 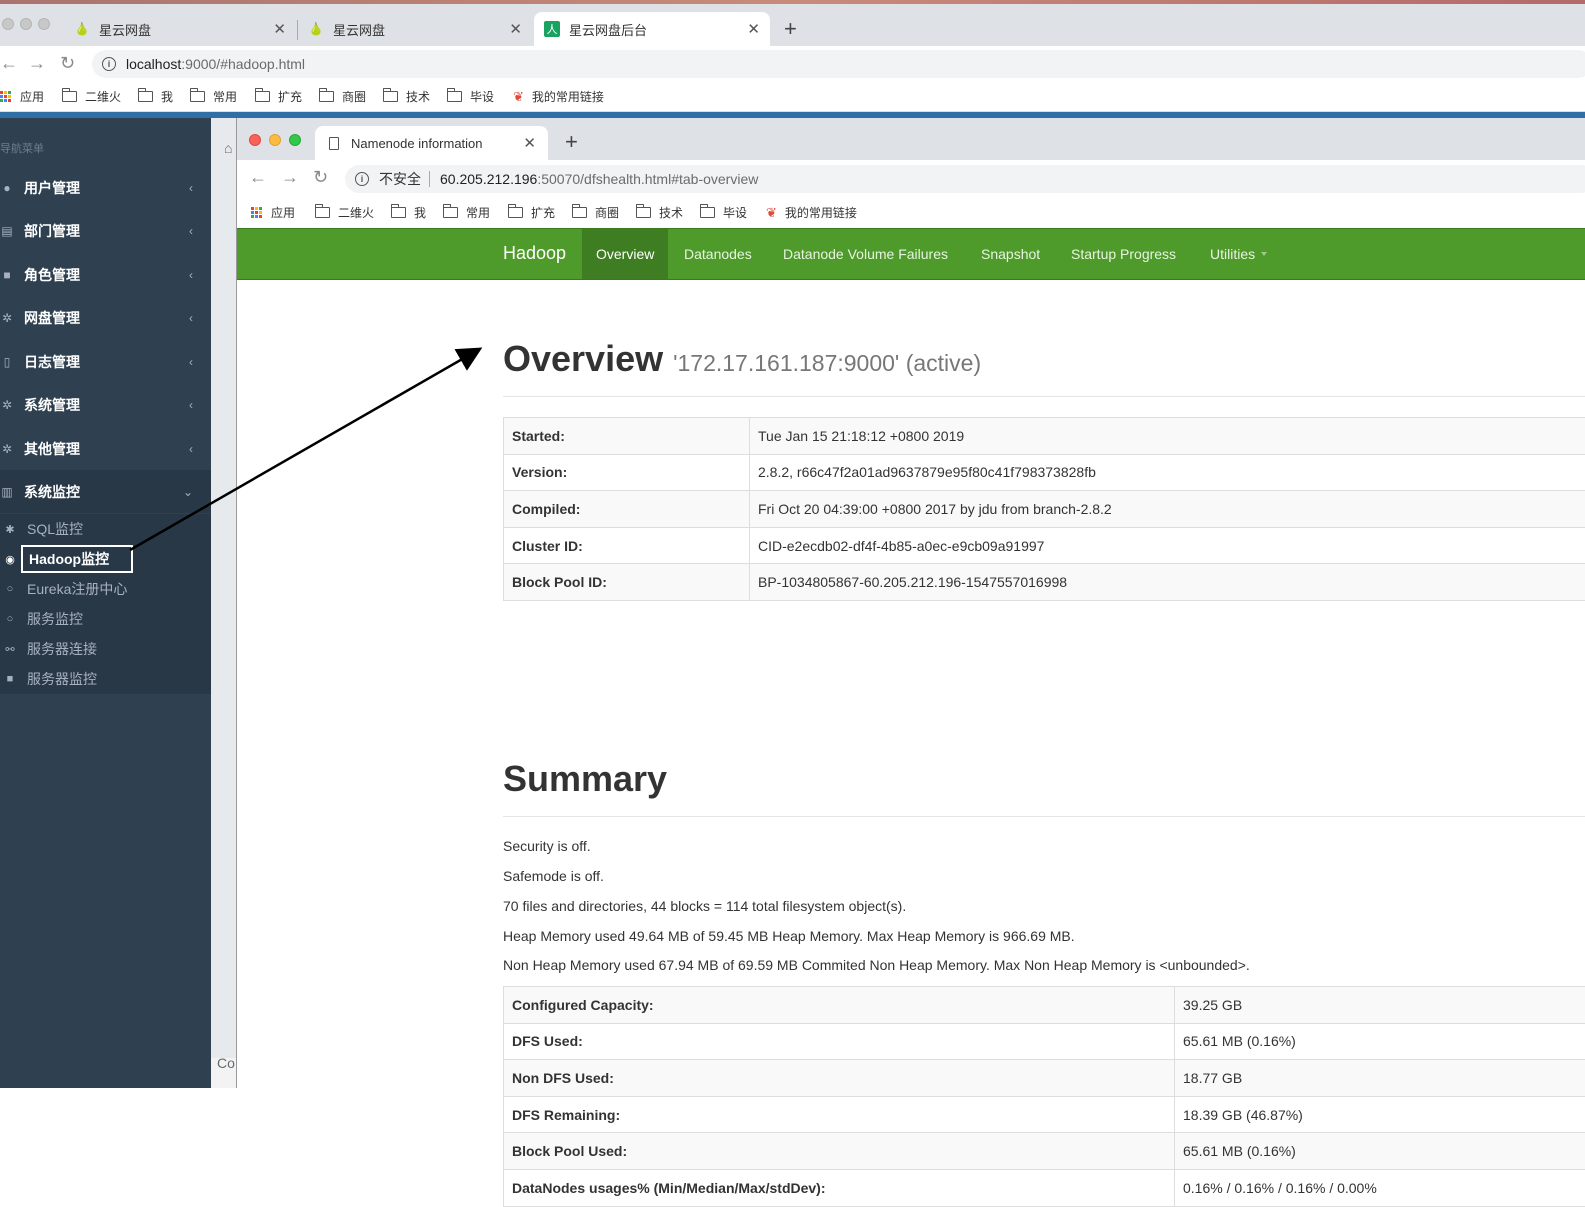 I want to click on gear-icon: ✲, so click(x=7, y=318).